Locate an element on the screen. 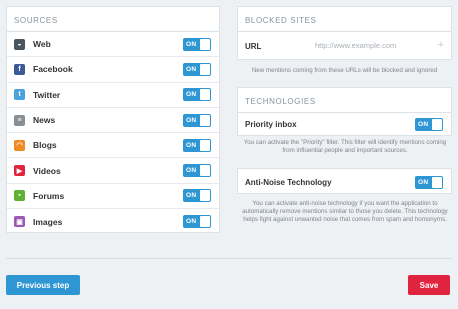  anti-noise-panel: Anti-Noise Technology ON is located at coordinates (344, 181).